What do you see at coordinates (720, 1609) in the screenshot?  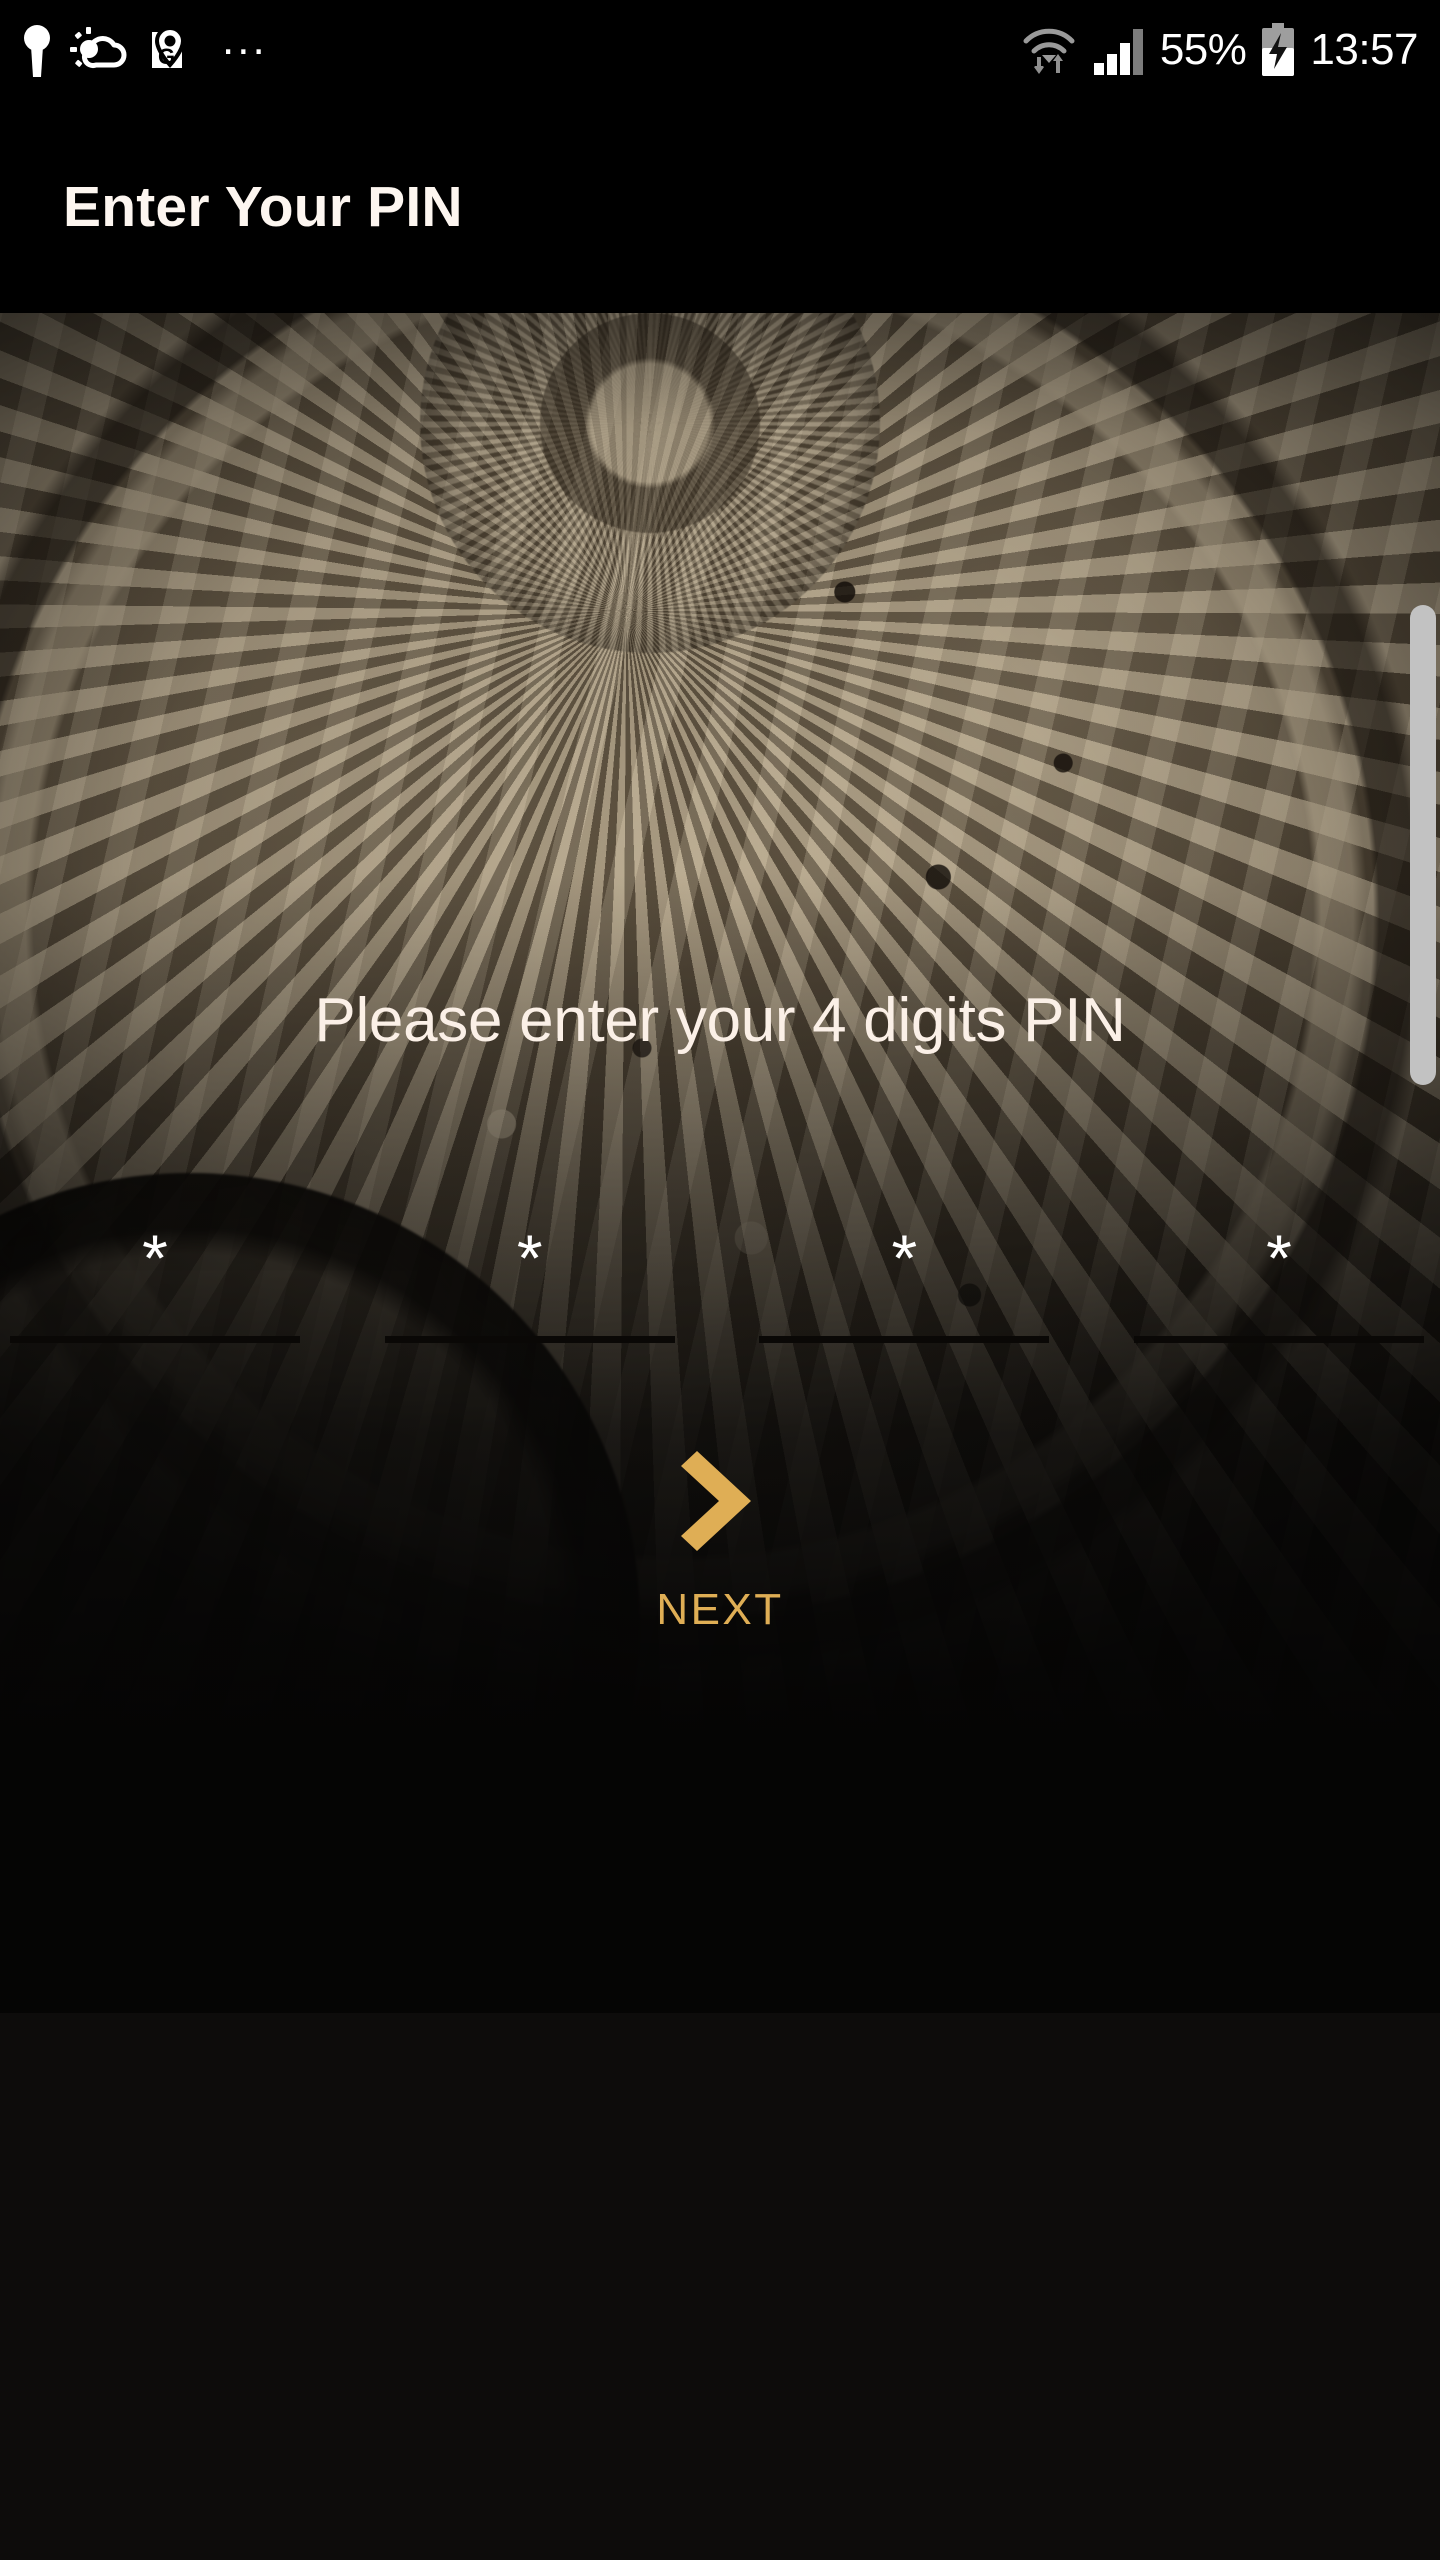 I see `next-button-label: NEXT` at bounding box center [720, 1609].